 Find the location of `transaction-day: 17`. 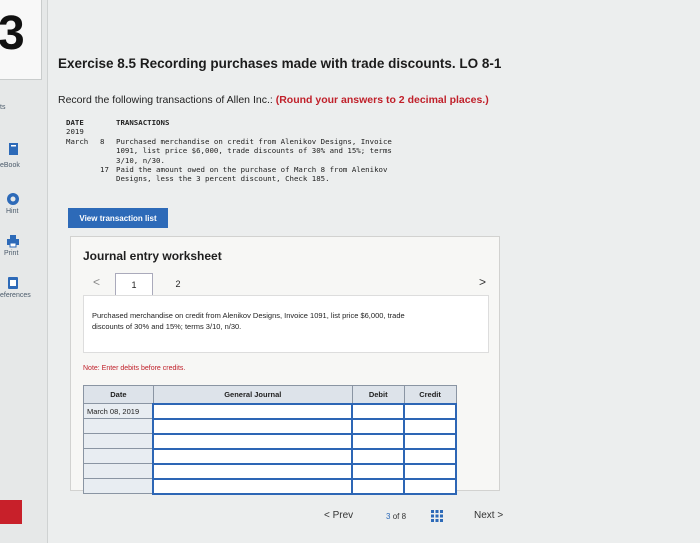

transaction-day: 17 is located at coordinates (104, 170).